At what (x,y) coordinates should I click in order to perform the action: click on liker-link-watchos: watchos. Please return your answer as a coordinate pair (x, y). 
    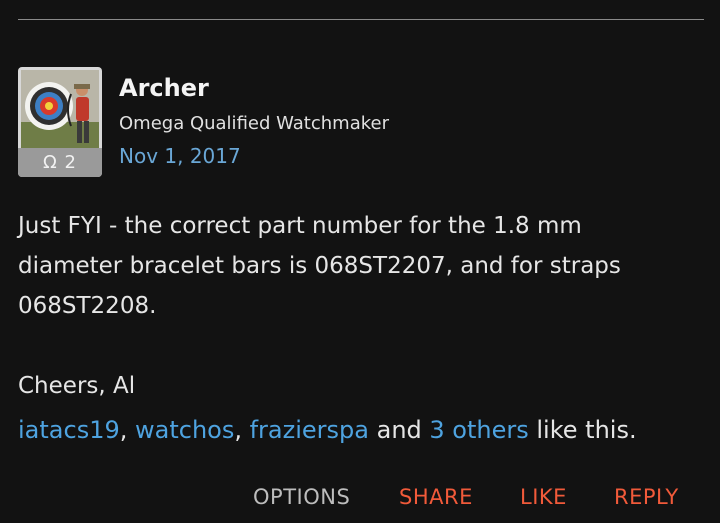
    Looking at the image, I should click on (184, 430).